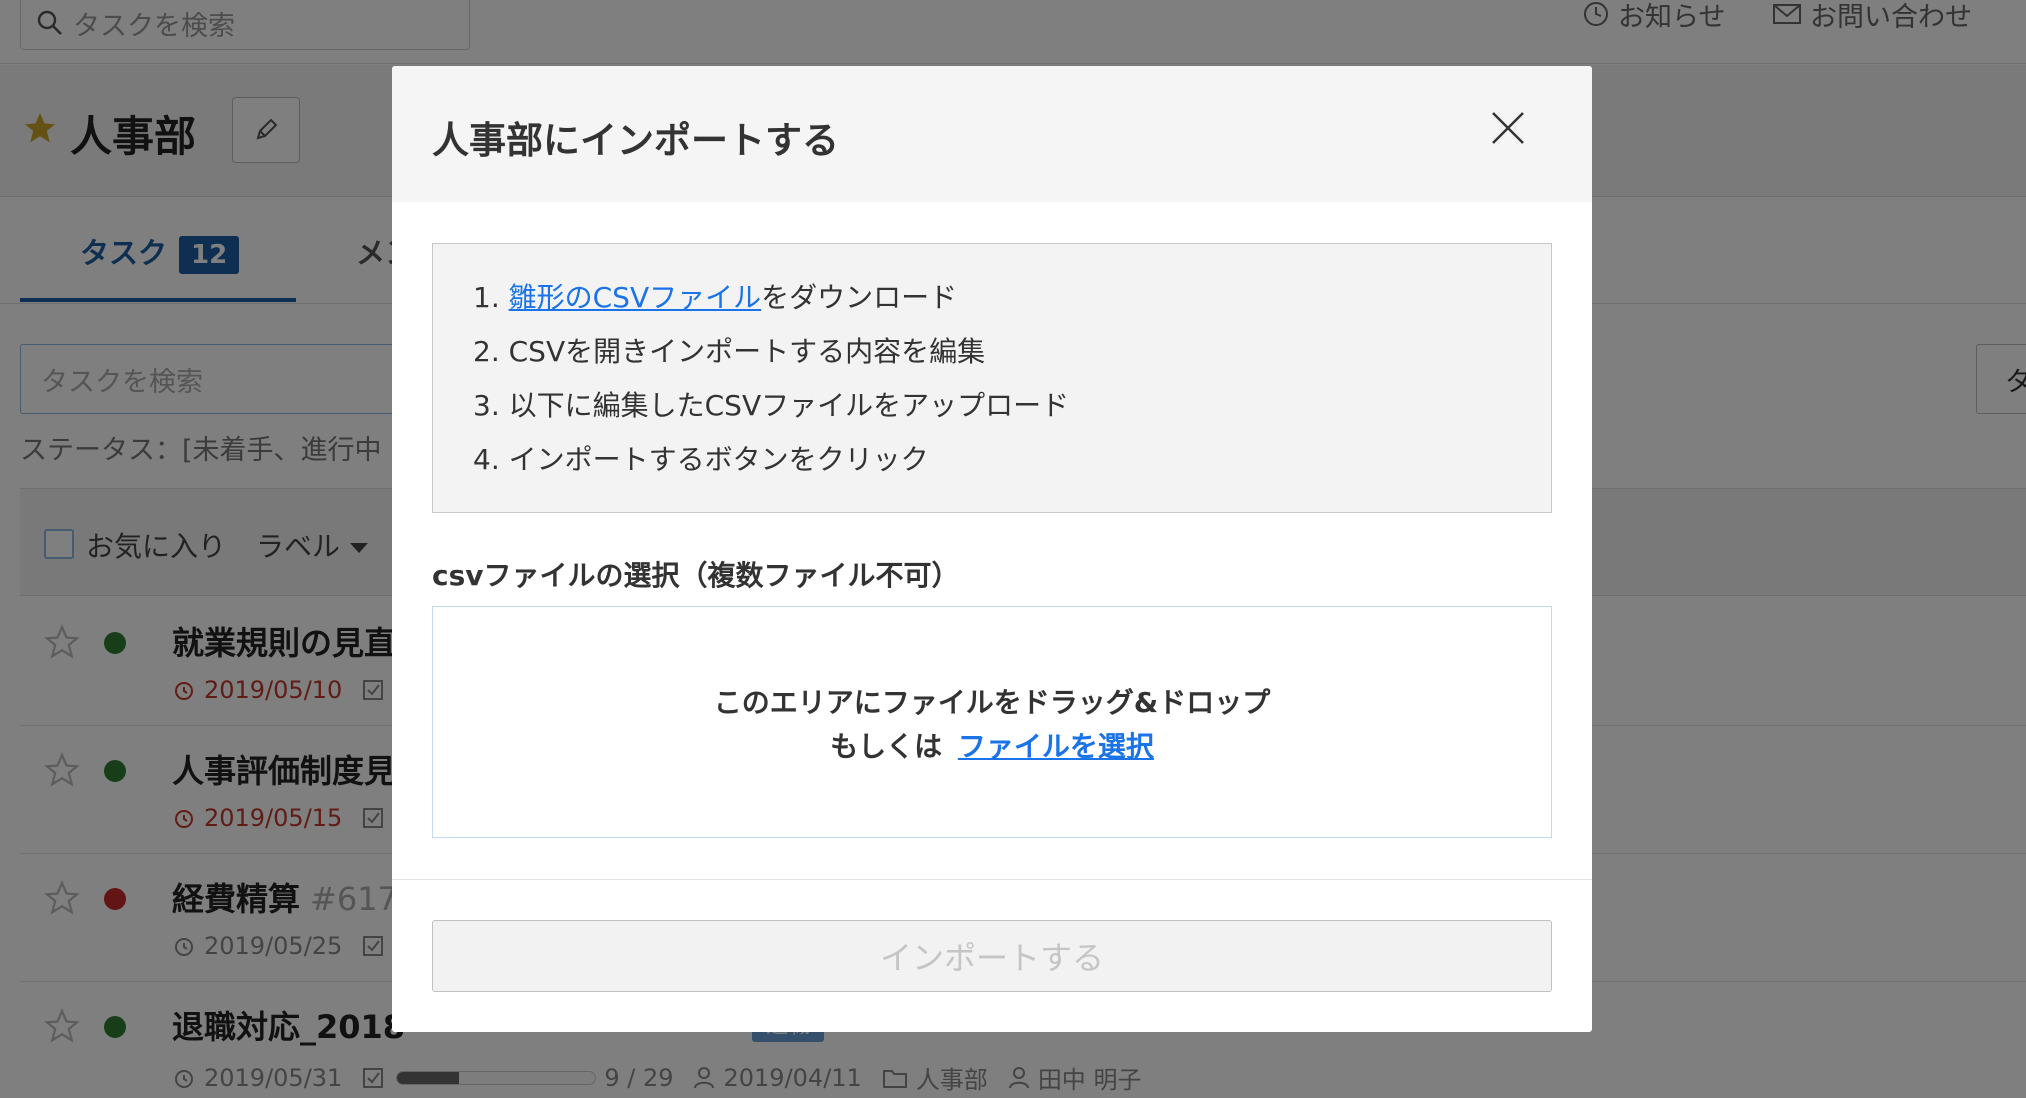 This screenshot has height=1098, width=2026. What do you see at coordinates (992, 702) in the screenshot?
I see `dropzone-instruction: このエリアにファイルをドラッグ&ドロップ` at bounding box center [992, 702].